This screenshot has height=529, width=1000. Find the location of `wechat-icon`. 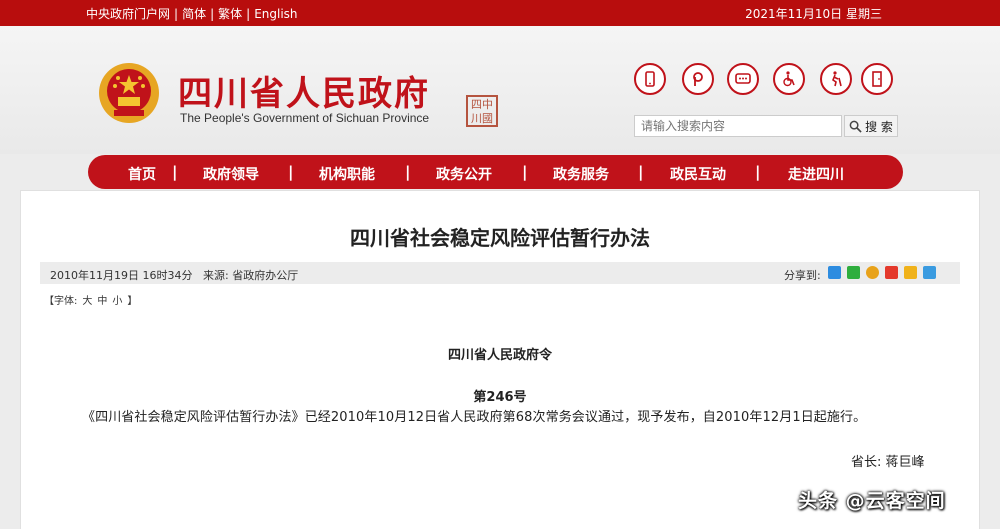

wechat-icon is located at coordinates (853, 272).